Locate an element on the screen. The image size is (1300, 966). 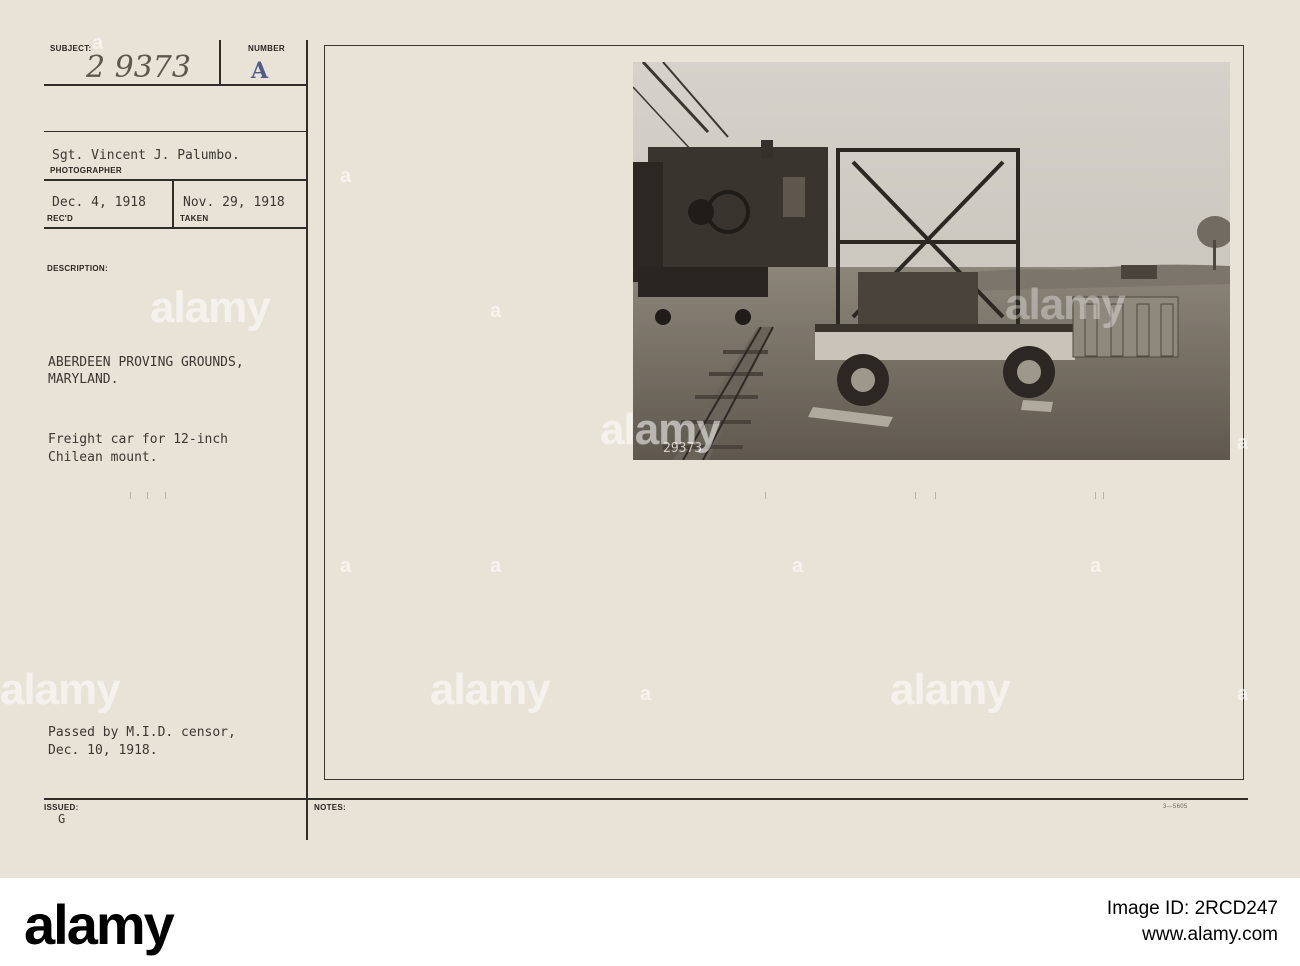
photographer-name: Sgt. Vincent J. Palumbo. is located at coordinates (146, 155).